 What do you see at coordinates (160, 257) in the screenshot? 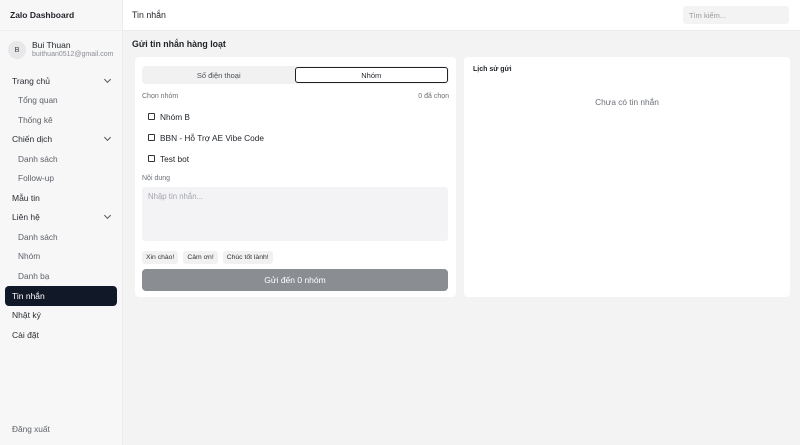
I see `quick-reply-chip: Xin chào!` at bounding box center [160, 257].